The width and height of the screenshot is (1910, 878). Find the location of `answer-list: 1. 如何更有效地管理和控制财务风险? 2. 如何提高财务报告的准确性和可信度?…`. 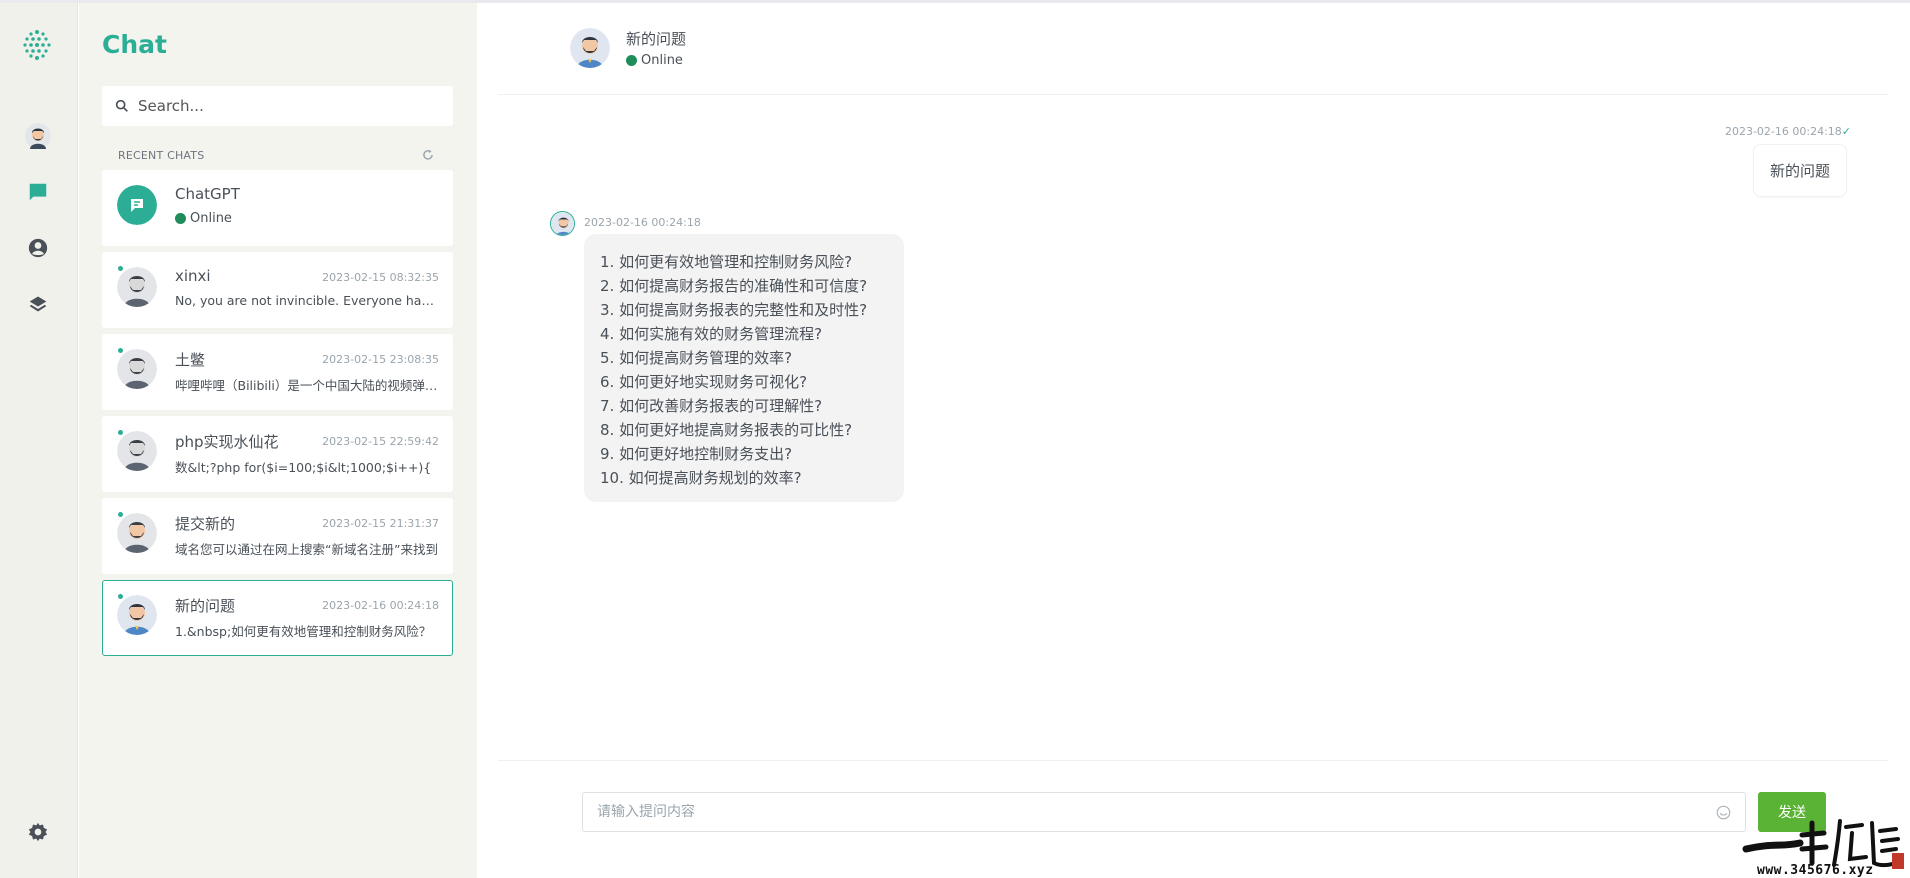

answer-list: 1. 如何更有效地管理和控制财务风险? 2. 如何提高财务报告的准确性和可信度?… is located at coordinates (744, 370).